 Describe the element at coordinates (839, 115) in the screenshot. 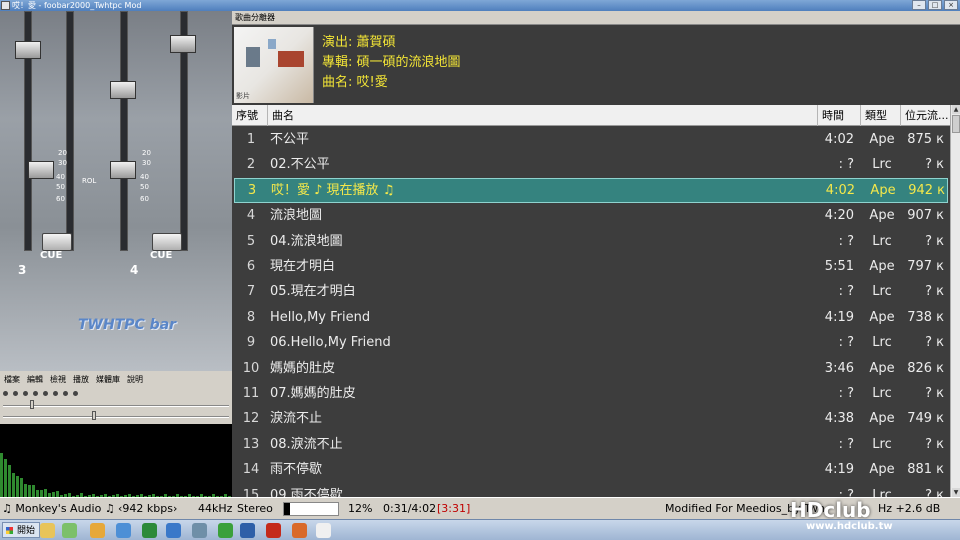

I see `column-header-time: 時間` at that location.